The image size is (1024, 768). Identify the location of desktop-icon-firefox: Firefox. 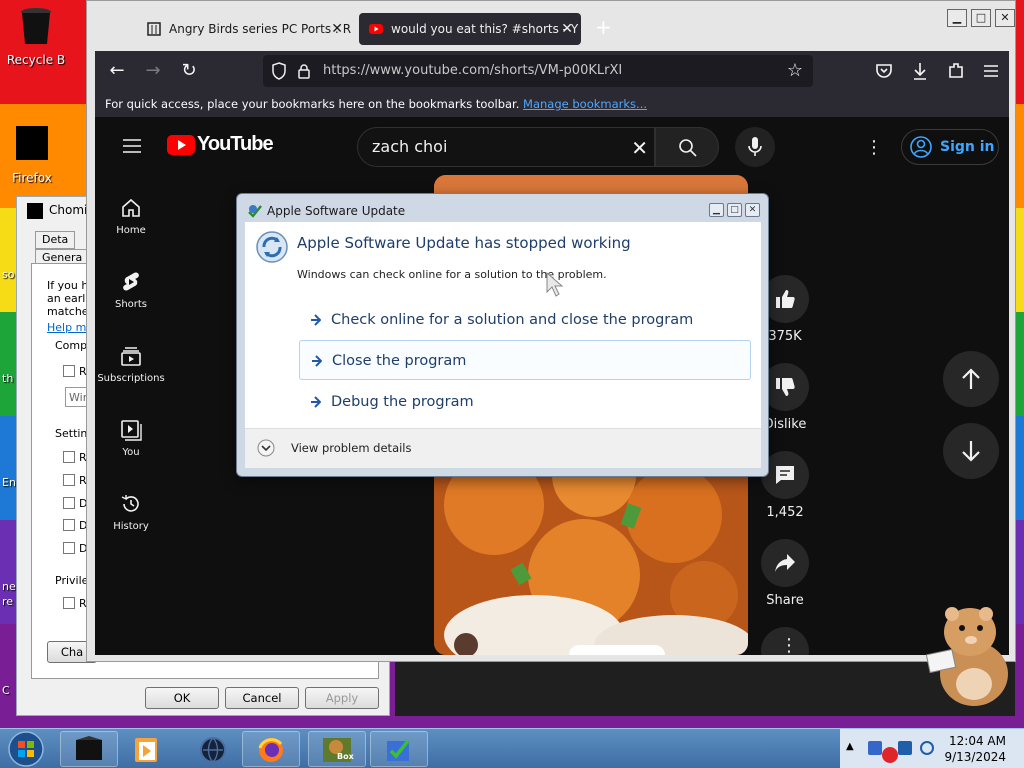
(34, 154).